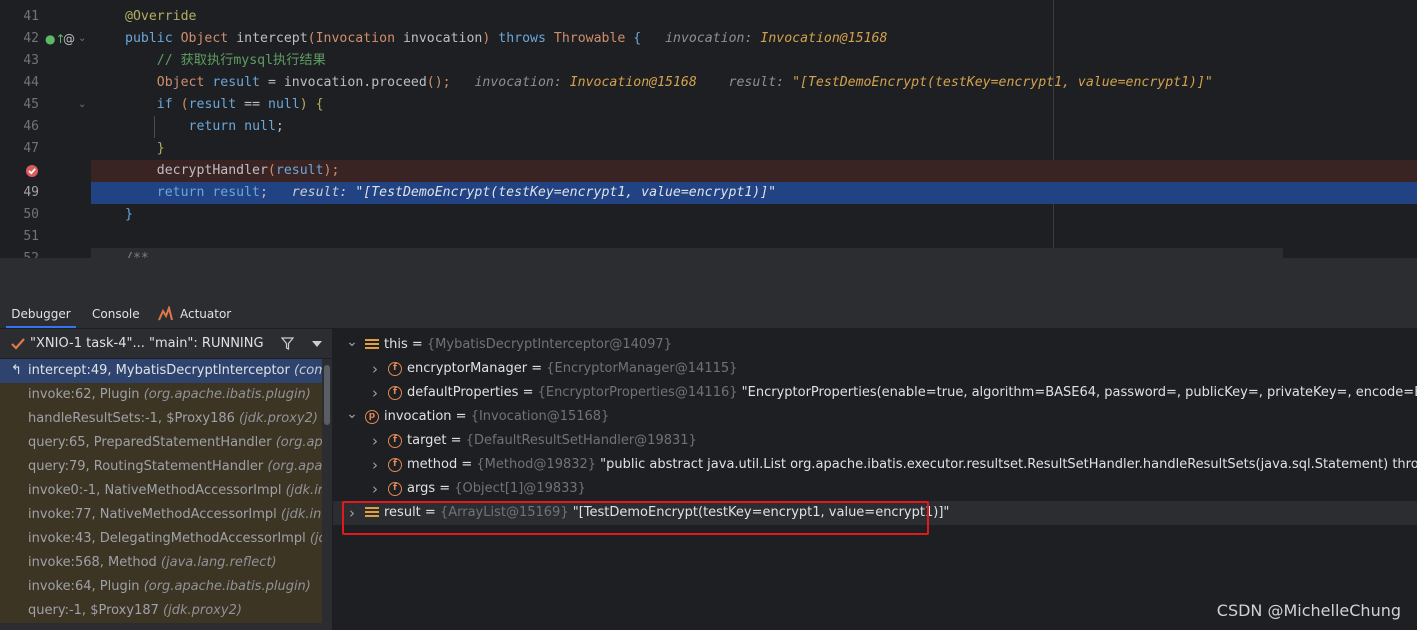 This screenshot has height=630, width=1417. What do you see at coordinates (152, 514) in the screenshot?
I see `frame-method: invoke:77, NativeMethodAccessorImpl` at bounding box center [152, 514].